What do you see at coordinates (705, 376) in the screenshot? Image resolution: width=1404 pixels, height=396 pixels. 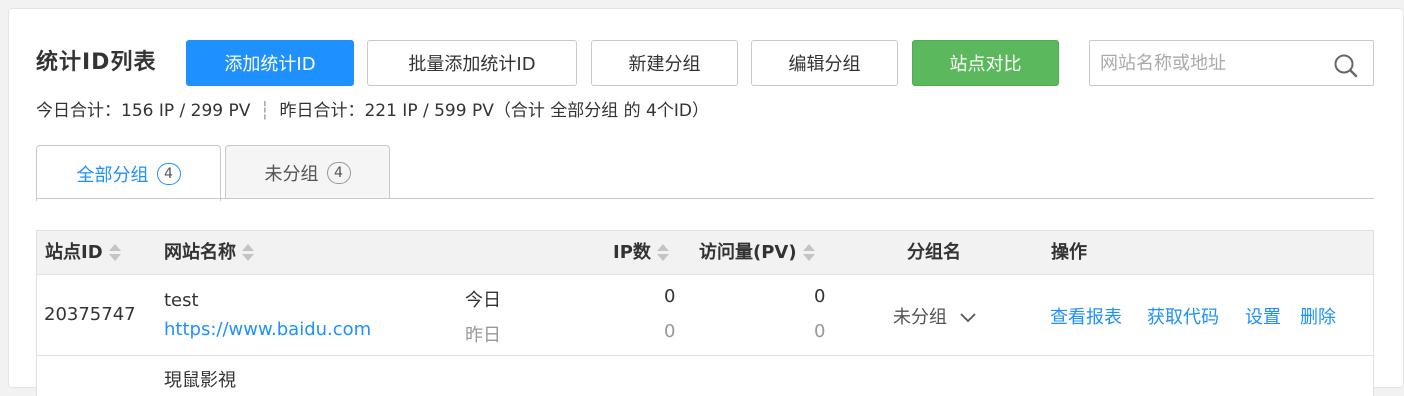 I see `table-row: 現鼠影視` at bounding box center [705, 376].